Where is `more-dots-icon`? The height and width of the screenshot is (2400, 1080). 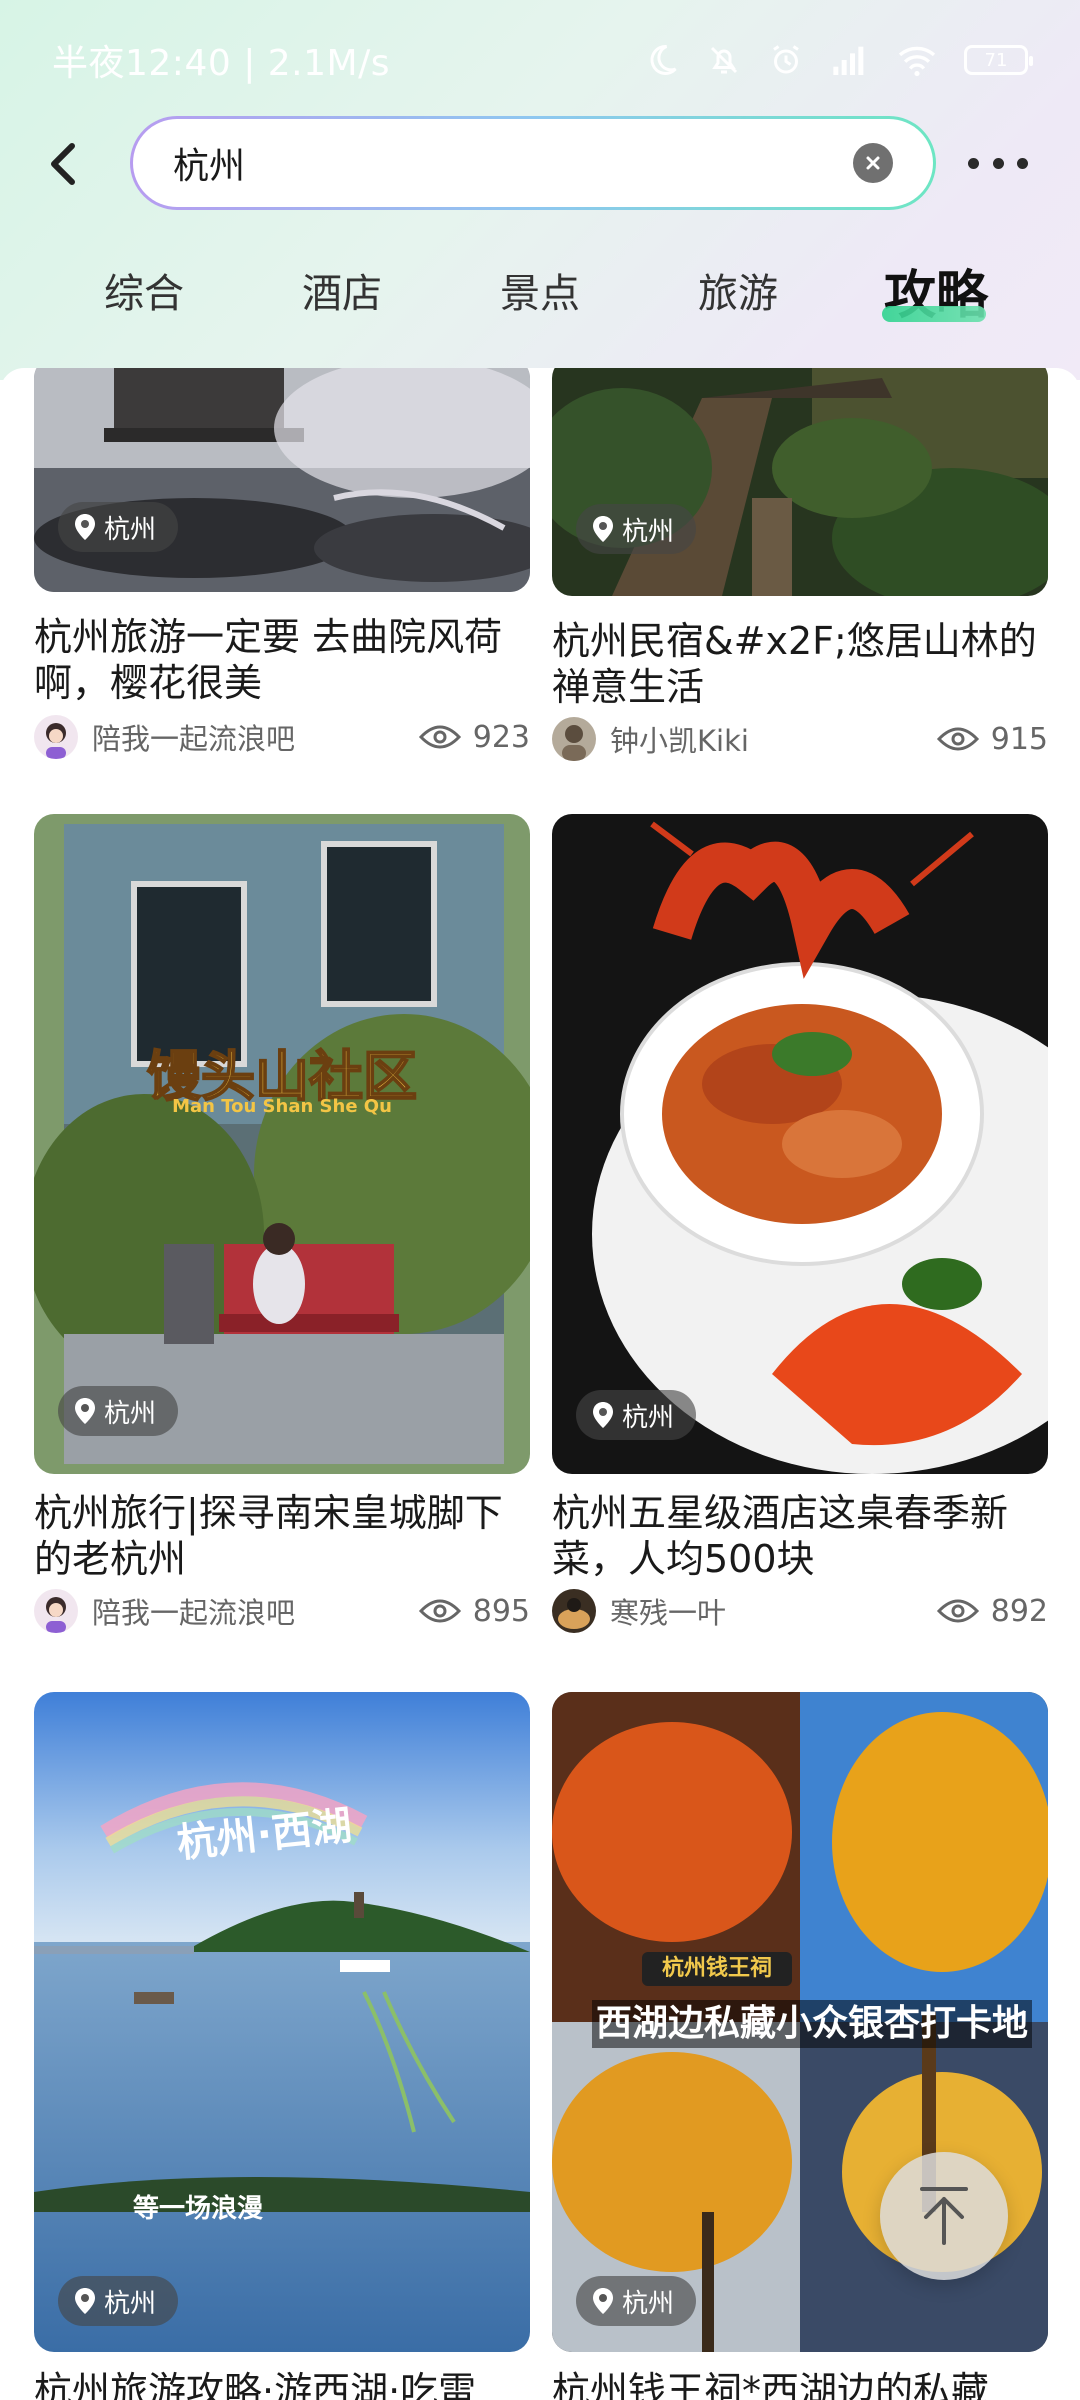 more-dots-icon is located at coordinates (973, 163).